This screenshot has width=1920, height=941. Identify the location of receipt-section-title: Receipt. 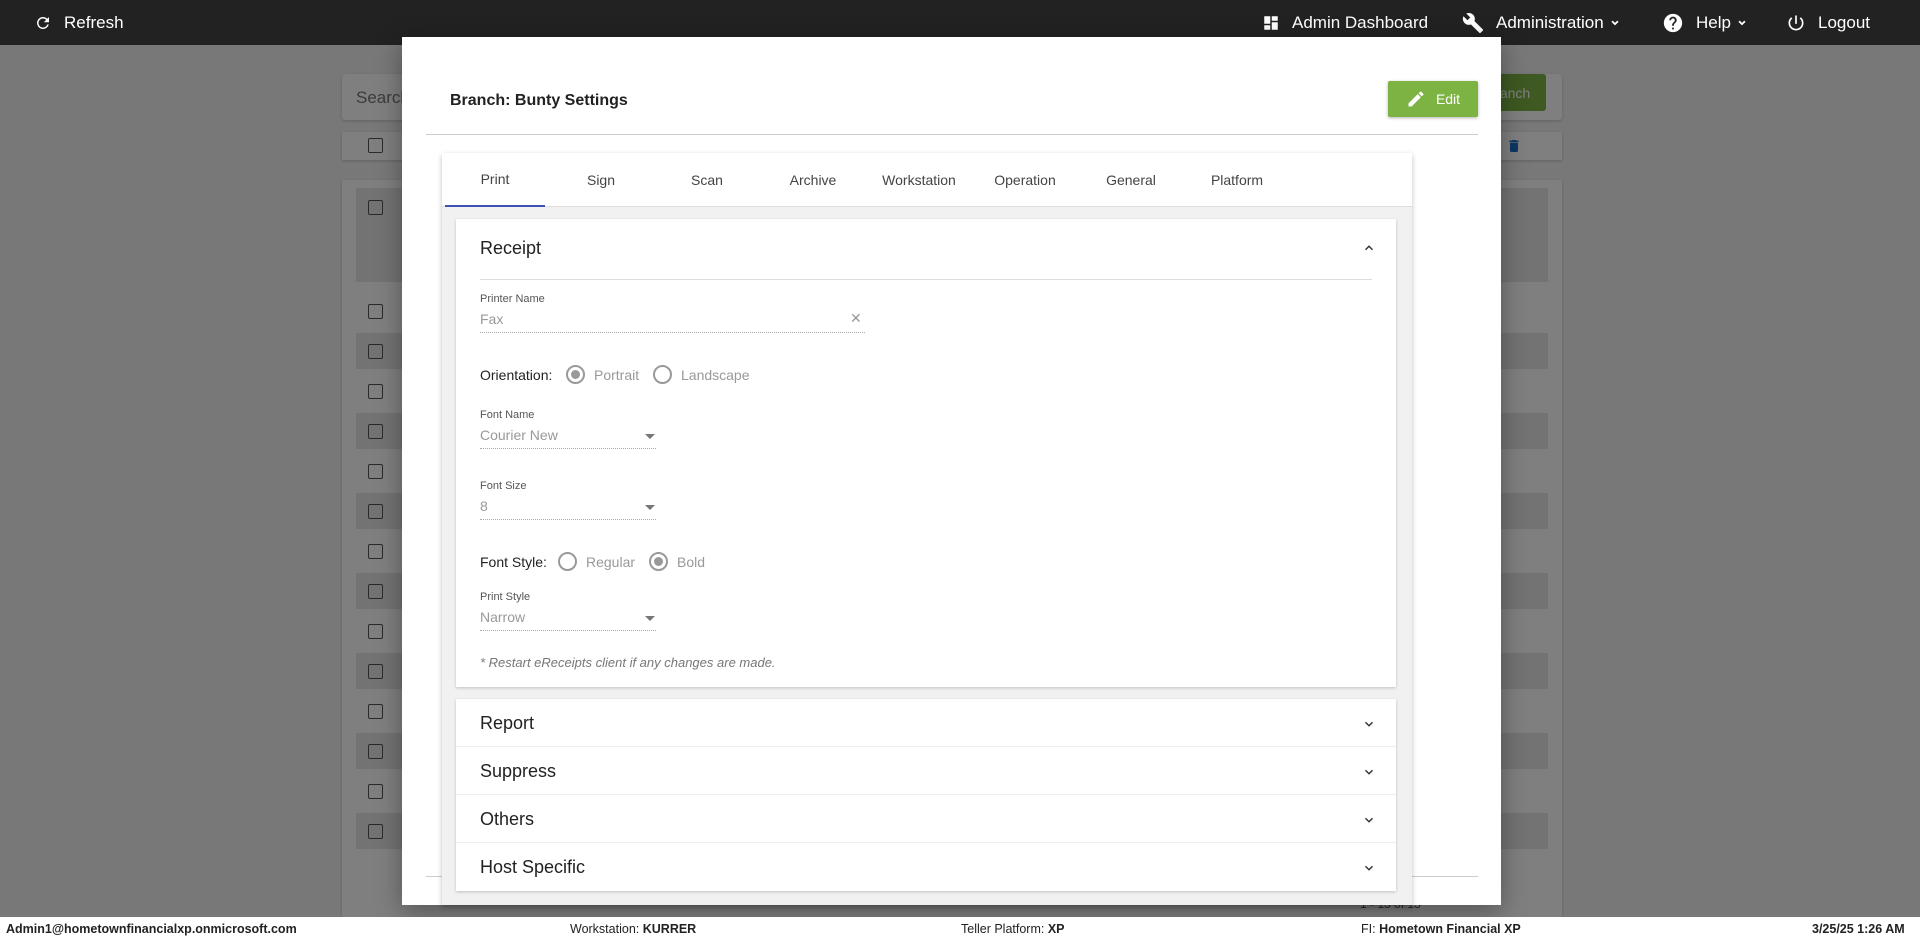
(510, 248).